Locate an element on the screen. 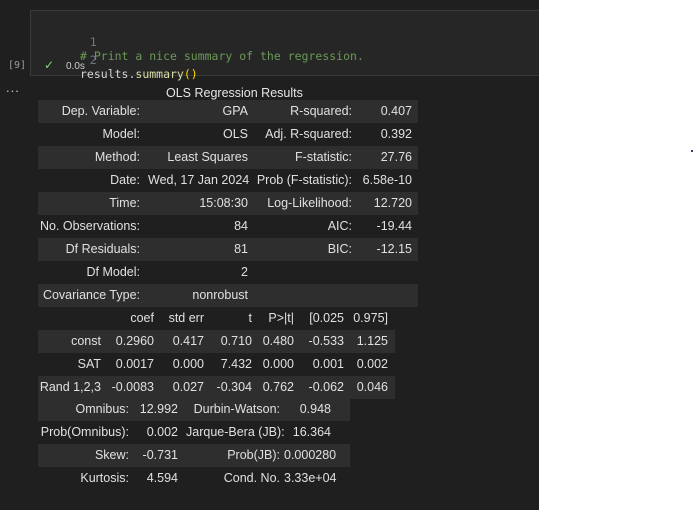  table-cell: F-statistic: is located at coordinates (323, 157).